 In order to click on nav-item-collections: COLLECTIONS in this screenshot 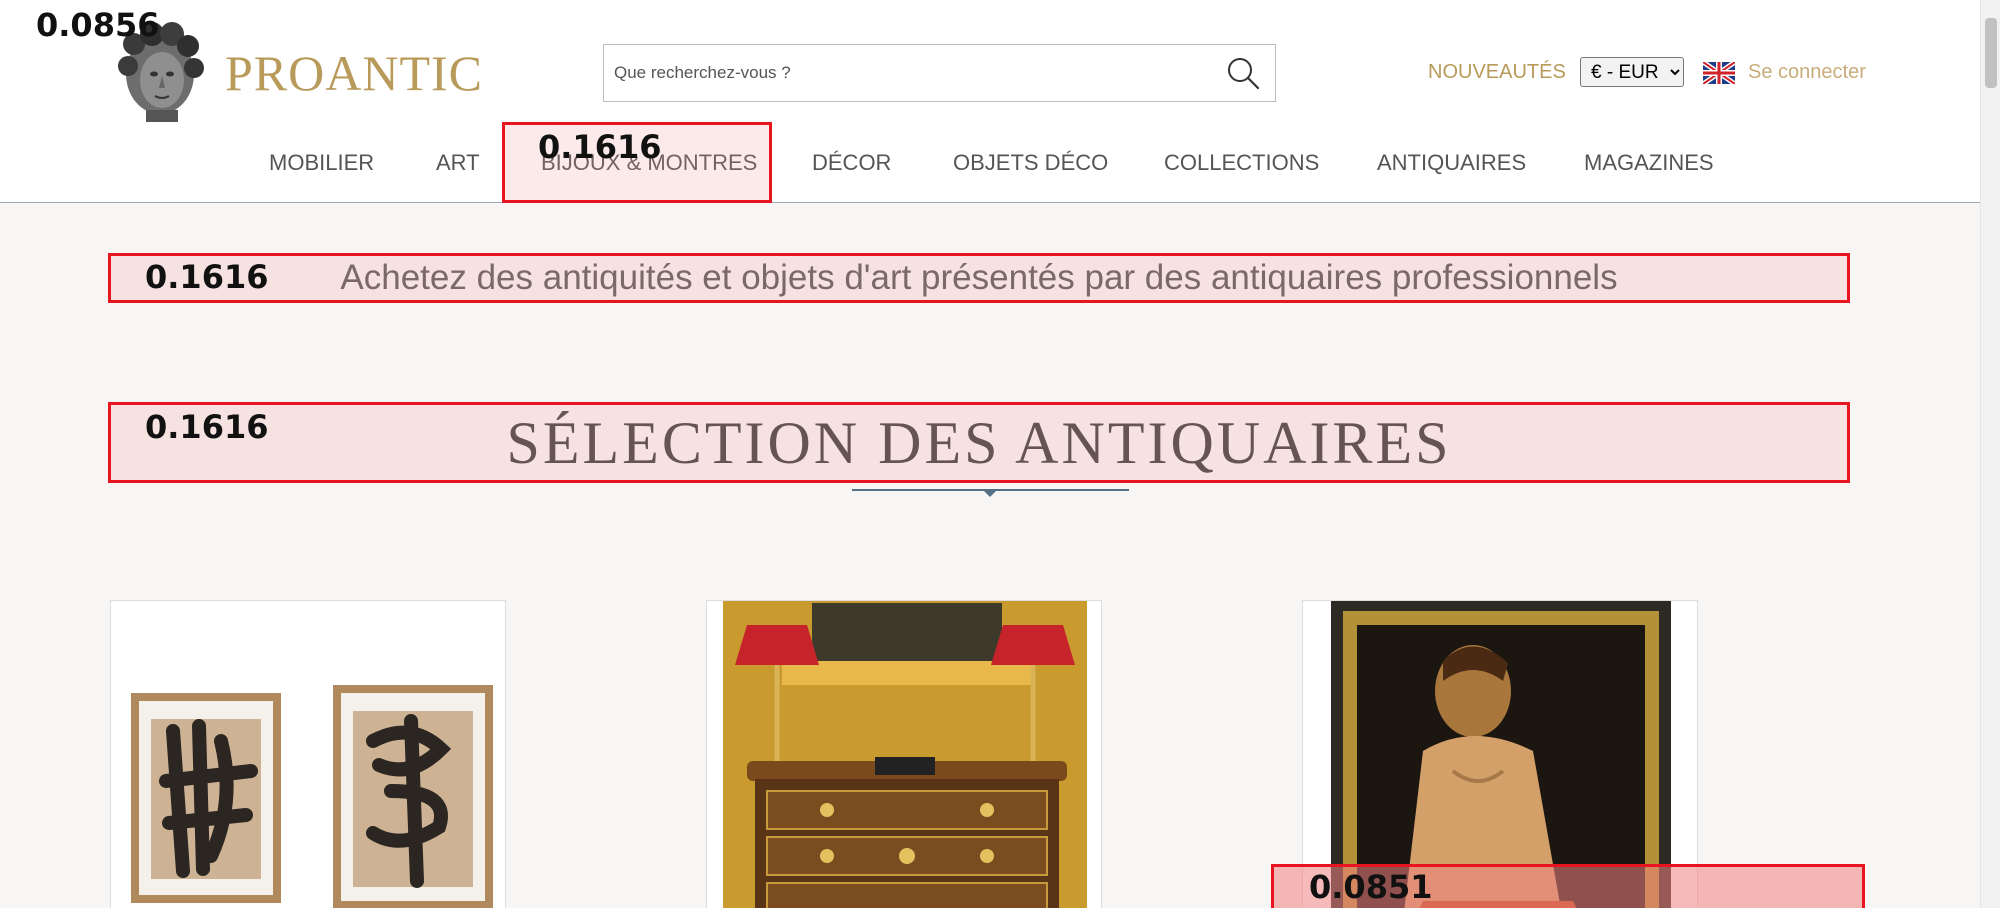, I will do `click(1241, 163)`.